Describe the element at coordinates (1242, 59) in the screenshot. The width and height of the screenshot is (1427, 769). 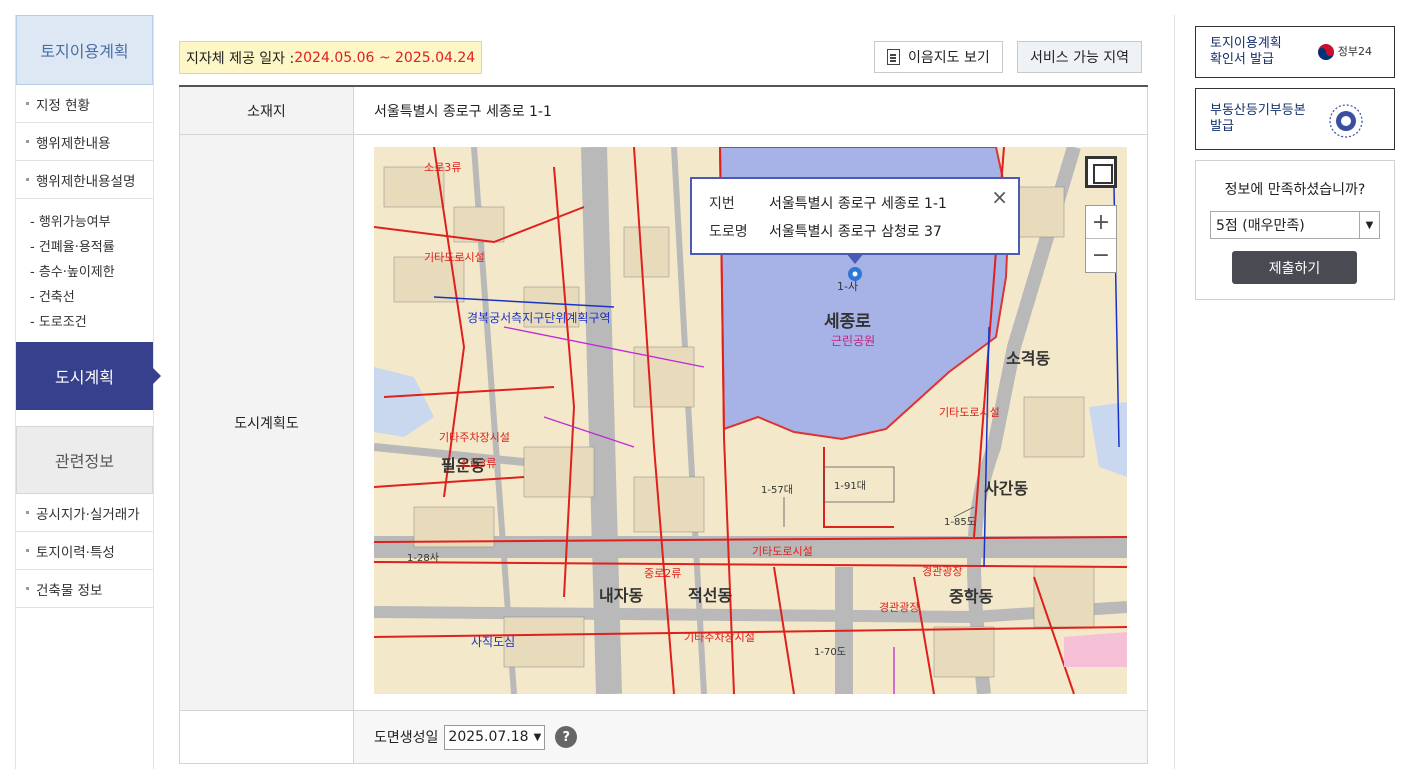
I see `cert-line2: 확인서 발급` at that location.